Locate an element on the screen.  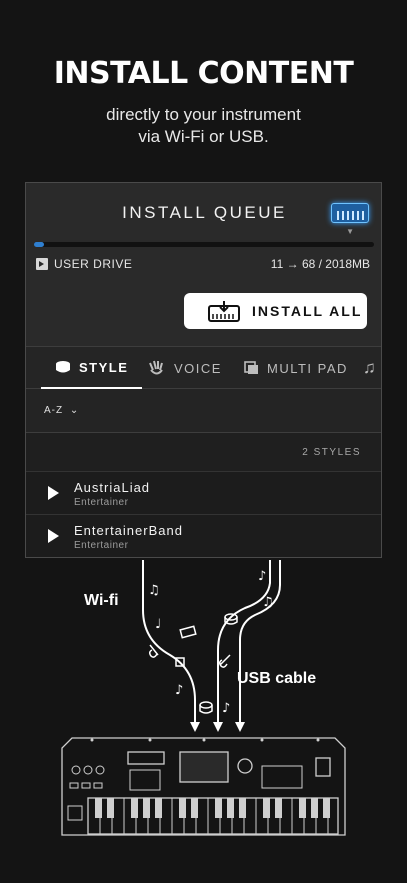
install-progress-fill is located at coordinates (39, 244).